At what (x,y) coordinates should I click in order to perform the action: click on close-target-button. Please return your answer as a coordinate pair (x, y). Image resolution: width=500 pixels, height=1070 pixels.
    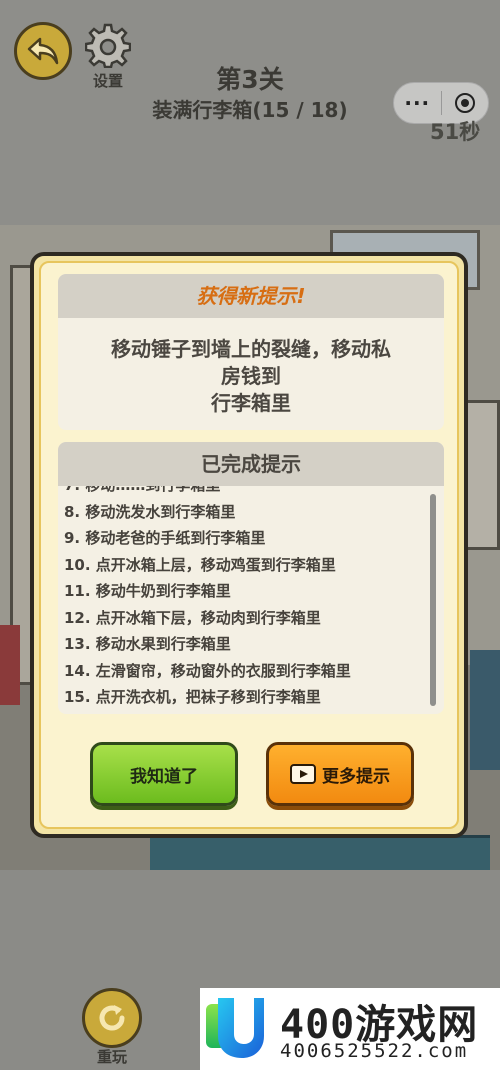
    Looking at the image, I should click on (464, 103).